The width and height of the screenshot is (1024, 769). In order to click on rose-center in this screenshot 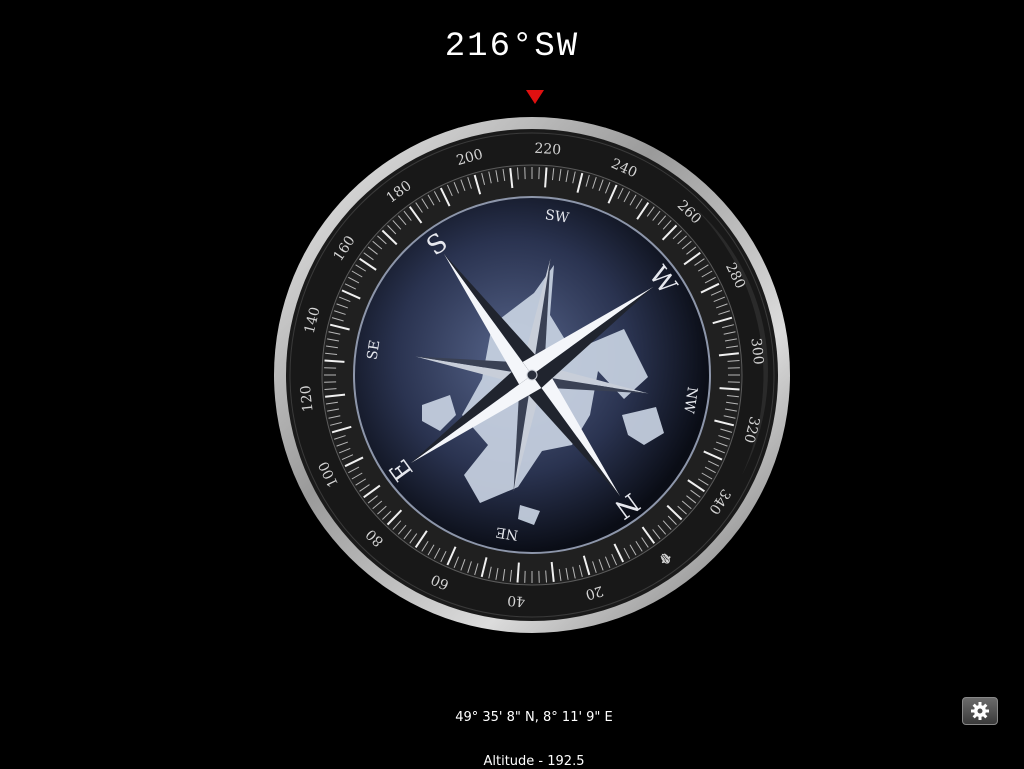, I will do `click(532, 375)`.